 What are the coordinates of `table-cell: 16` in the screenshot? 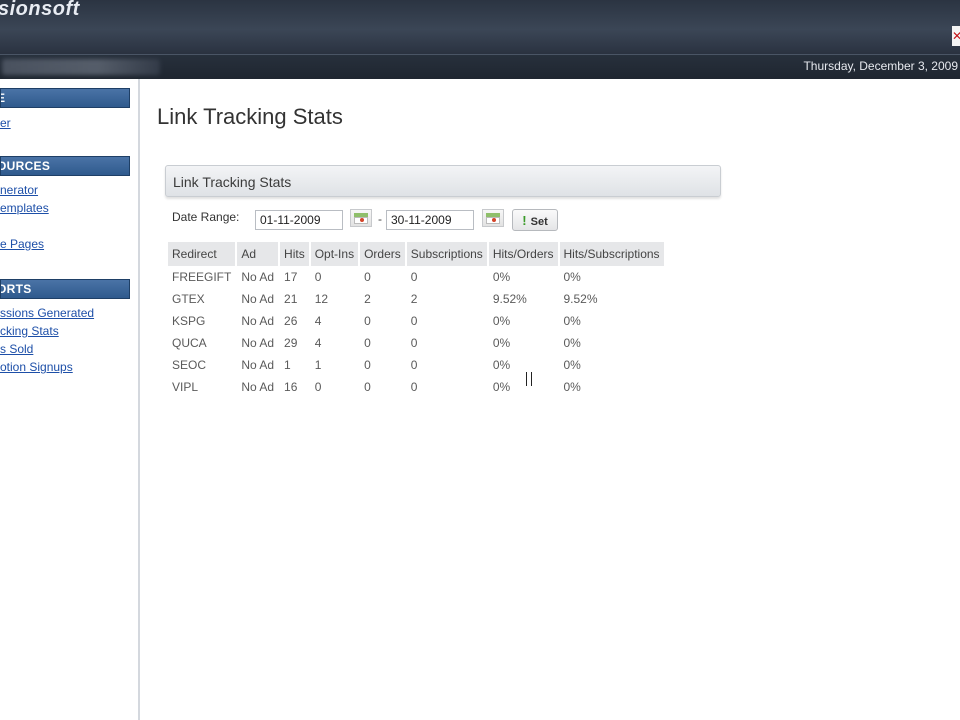 It's located at (291, 387).